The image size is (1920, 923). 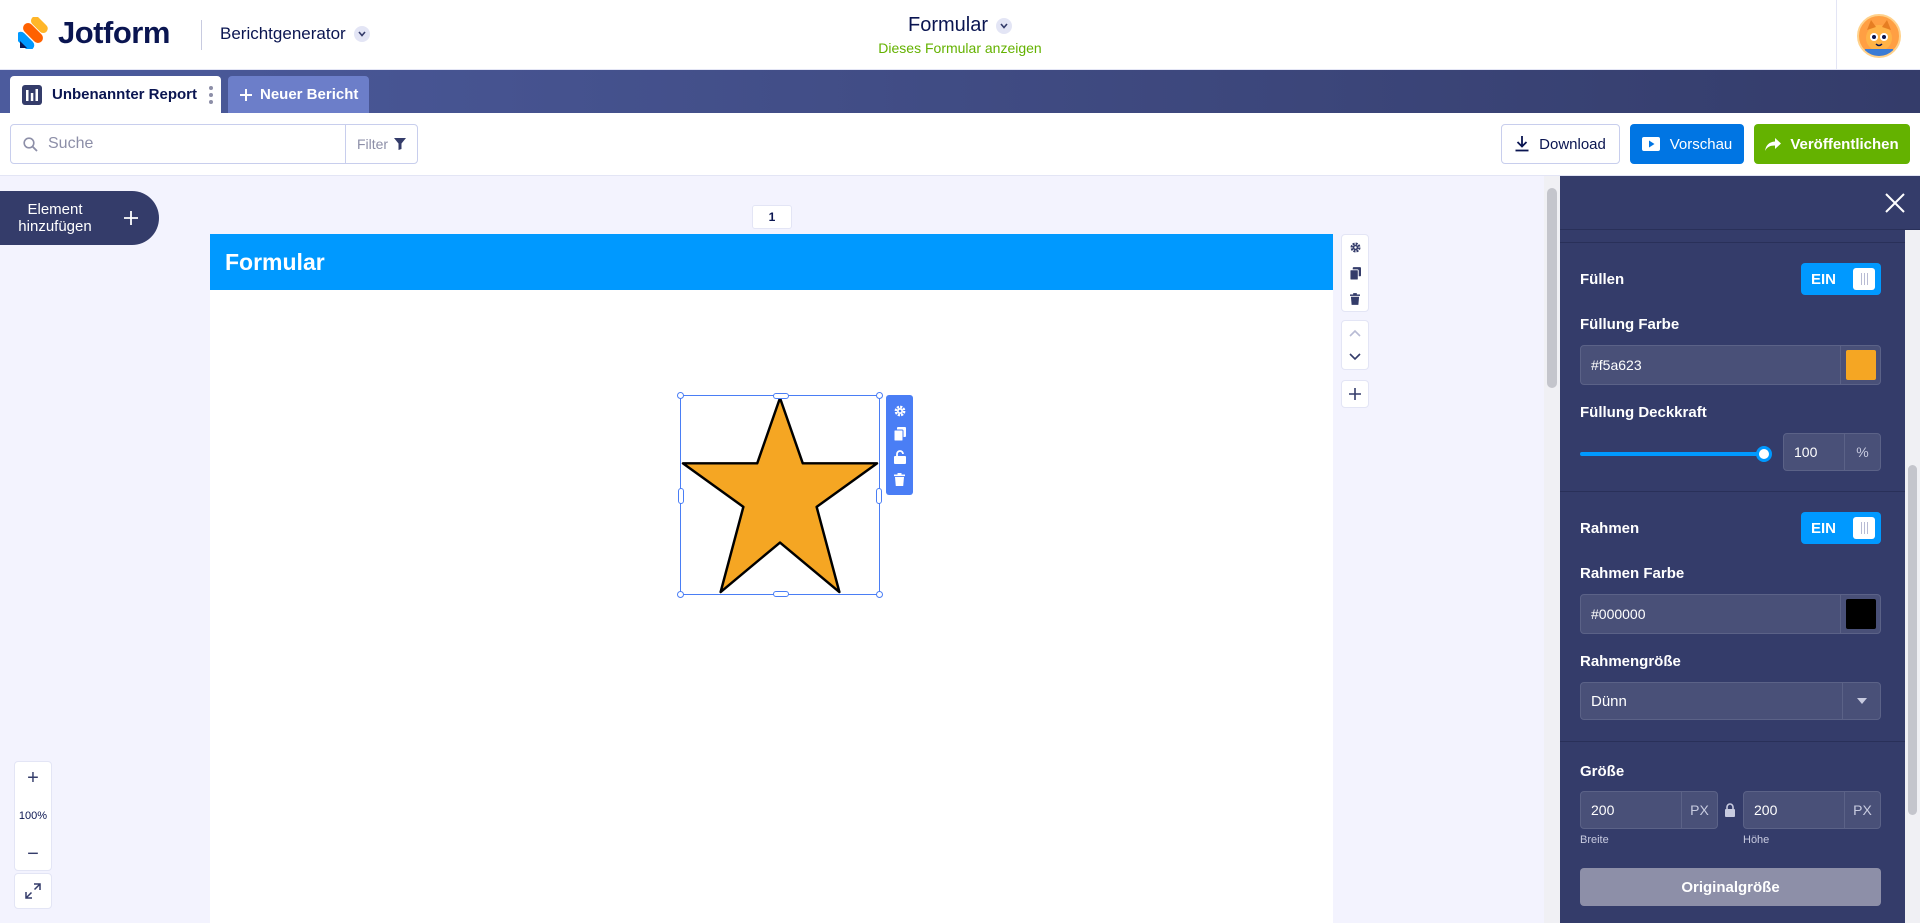 I want to click on filter-label: Filter, so click(x=372, y=144).